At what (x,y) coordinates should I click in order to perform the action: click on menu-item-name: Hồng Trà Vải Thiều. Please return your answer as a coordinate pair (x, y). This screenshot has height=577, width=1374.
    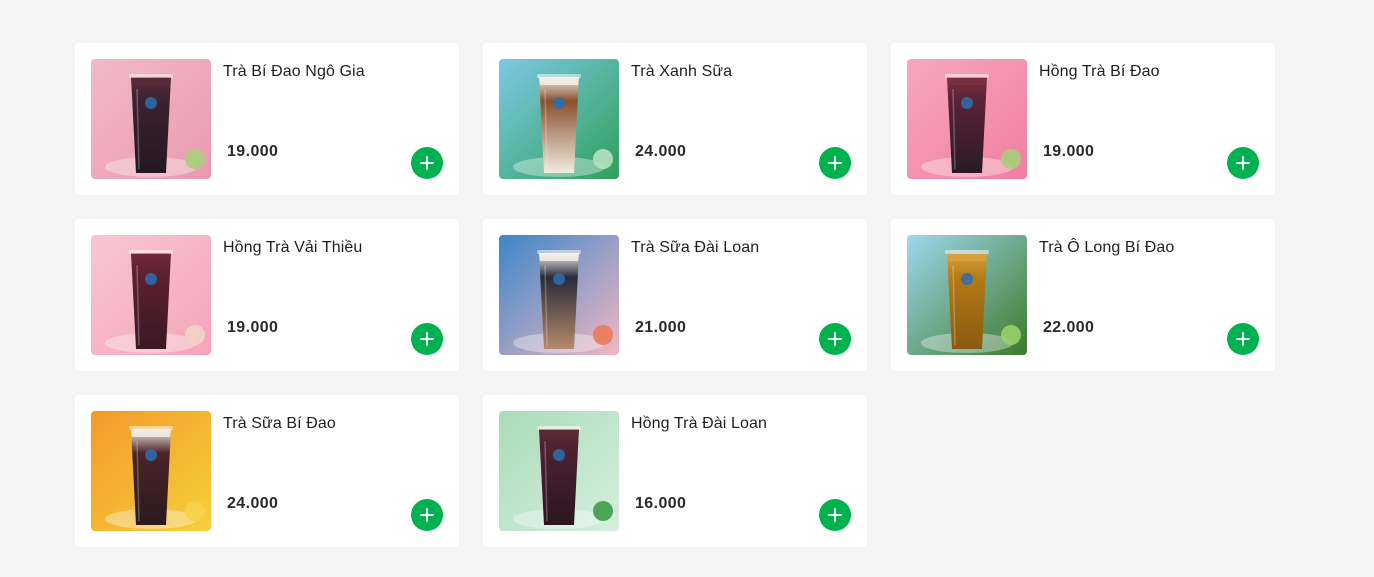
    Looking at the image, I should click on (293, 247).